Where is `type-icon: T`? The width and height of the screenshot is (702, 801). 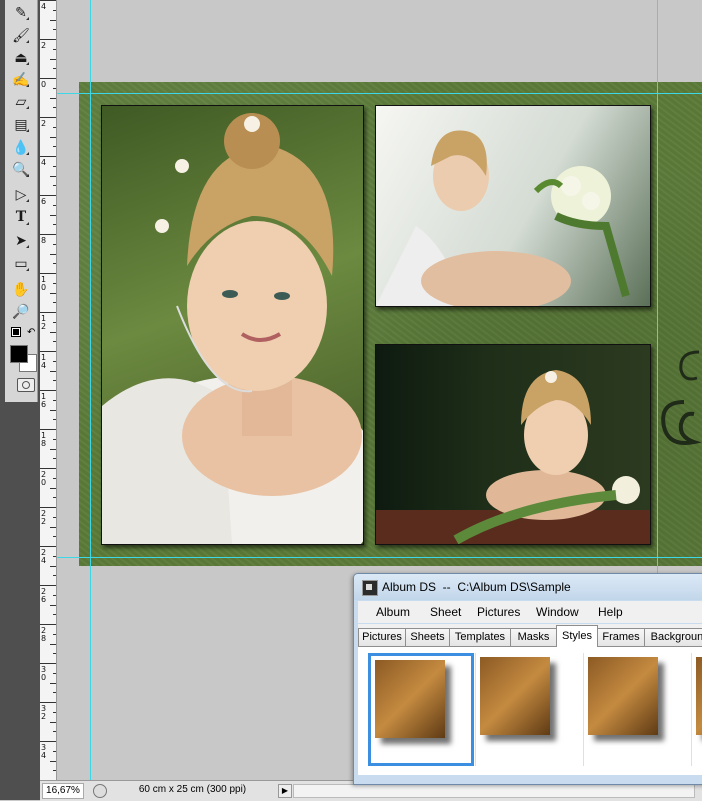 type-icon: T is located at coordinates (21, 217).